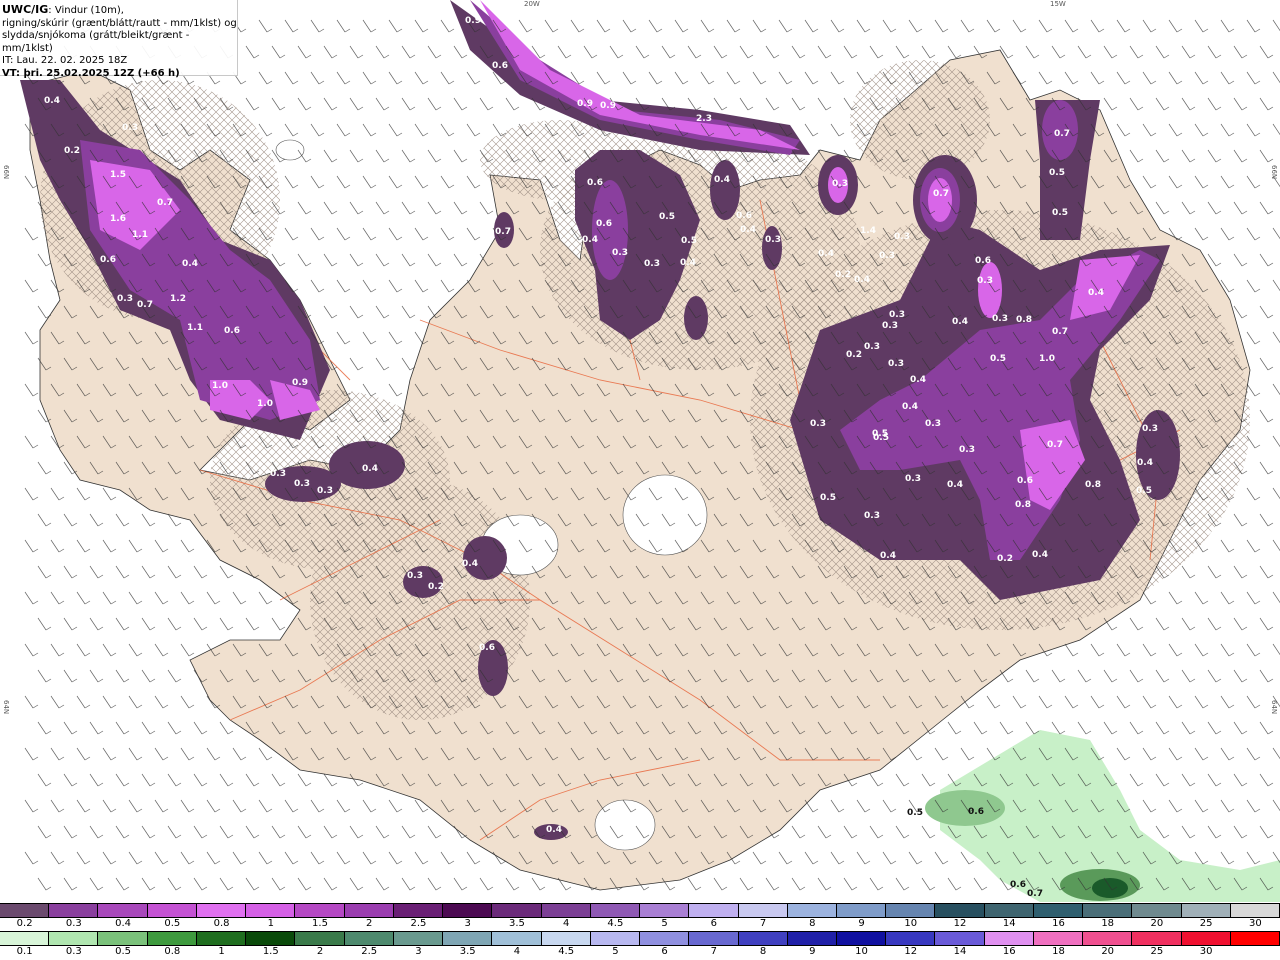 The image size is (1280, 960). I want to click on init-time: IT: Lau. 22. 02. 2025 18Z, so click(65, 60).